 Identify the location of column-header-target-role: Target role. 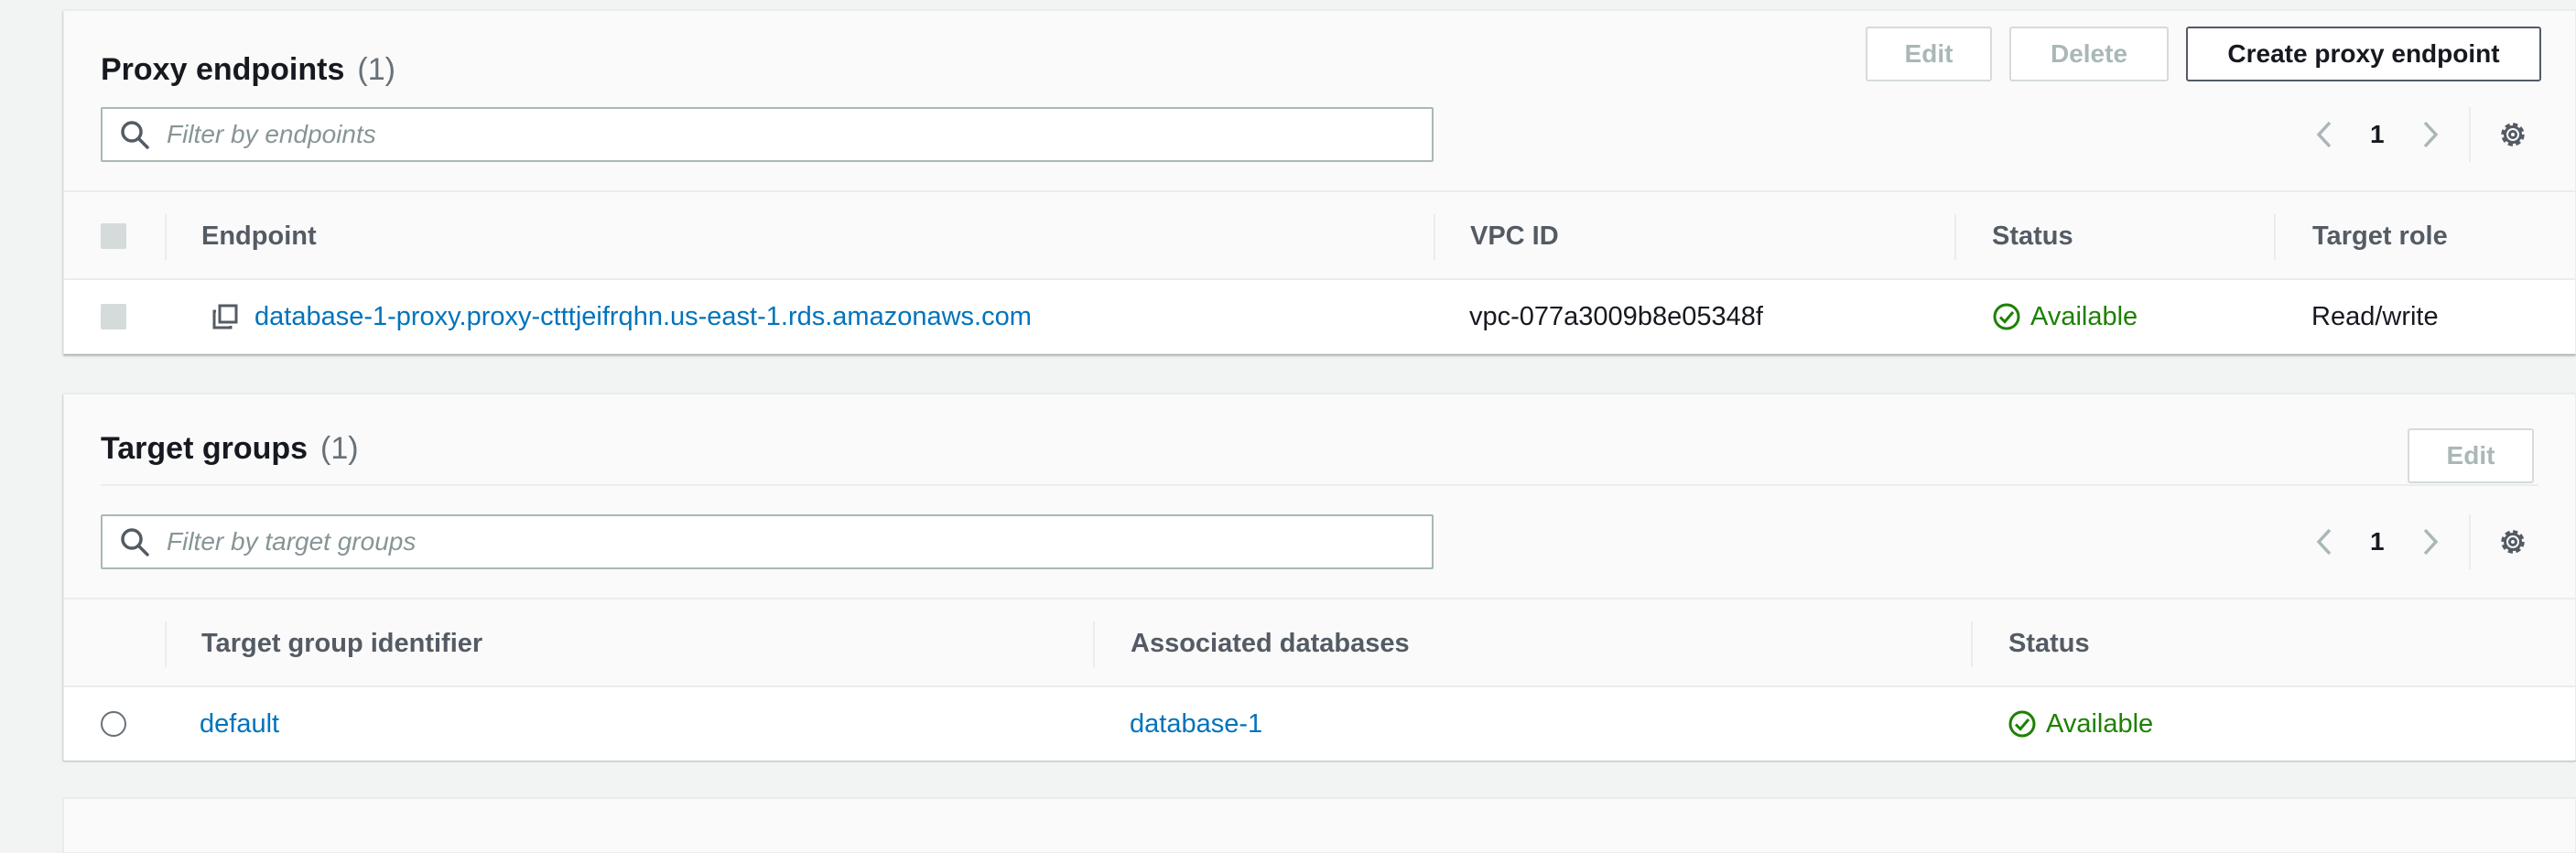
(2380, 236).